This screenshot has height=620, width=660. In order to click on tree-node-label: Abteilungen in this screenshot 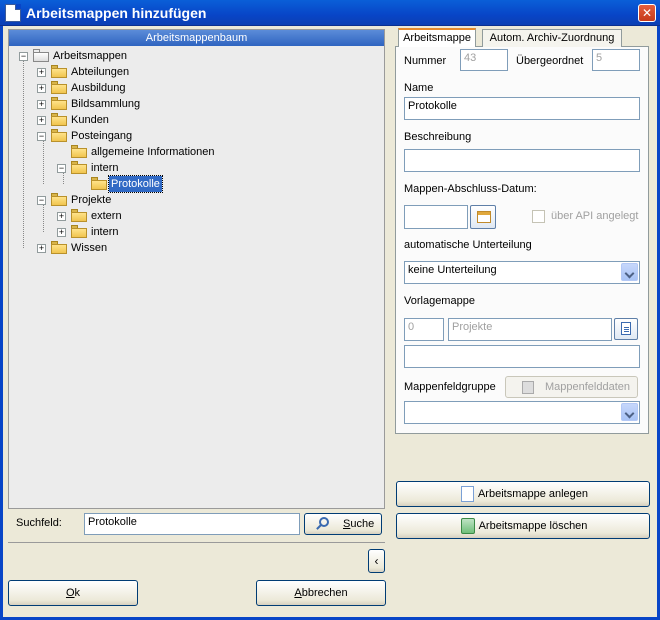, I will do `click(100, 72)`.